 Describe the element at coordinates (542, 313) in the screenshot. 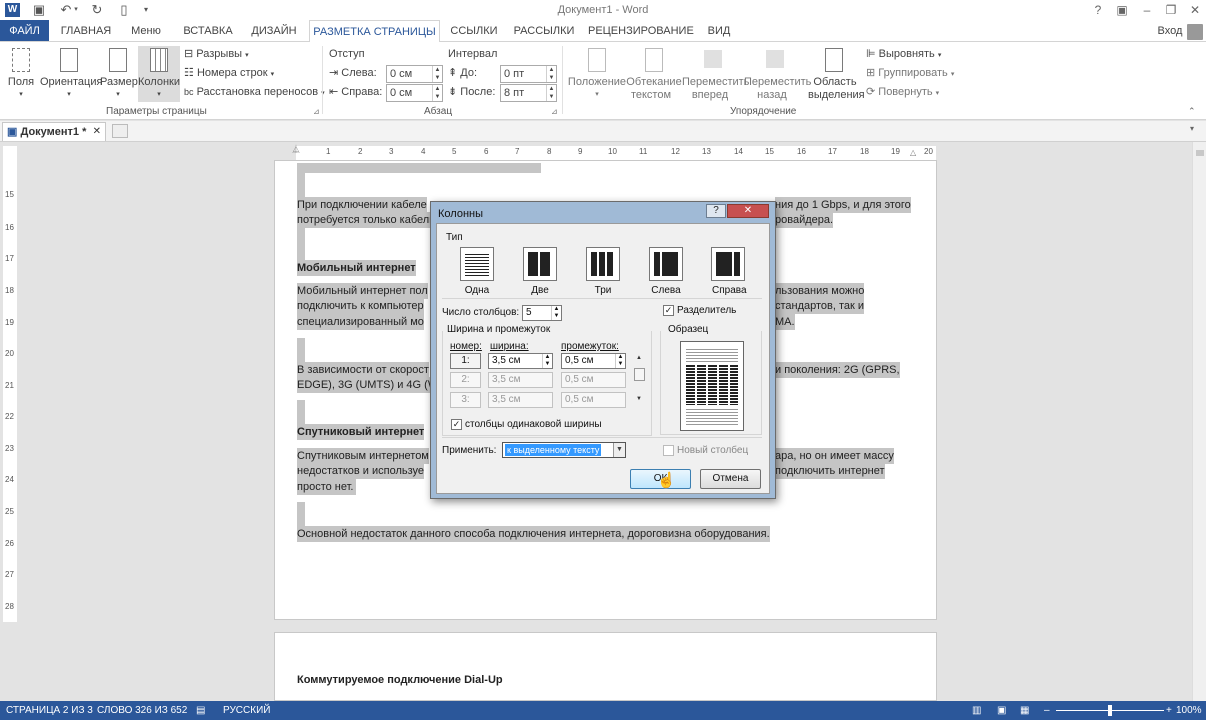

I see `num-columns-input: 5 ▲ ▼` at that location.